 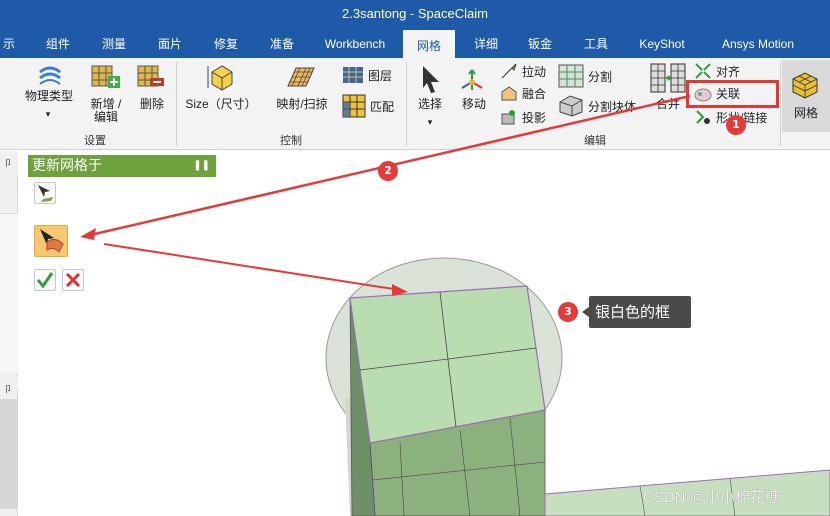 What do you see at coordinates (122, 166) in the screenshot?
I see `panel-header: 更新网格于 ❚❚` at bounding box center [122, 166].